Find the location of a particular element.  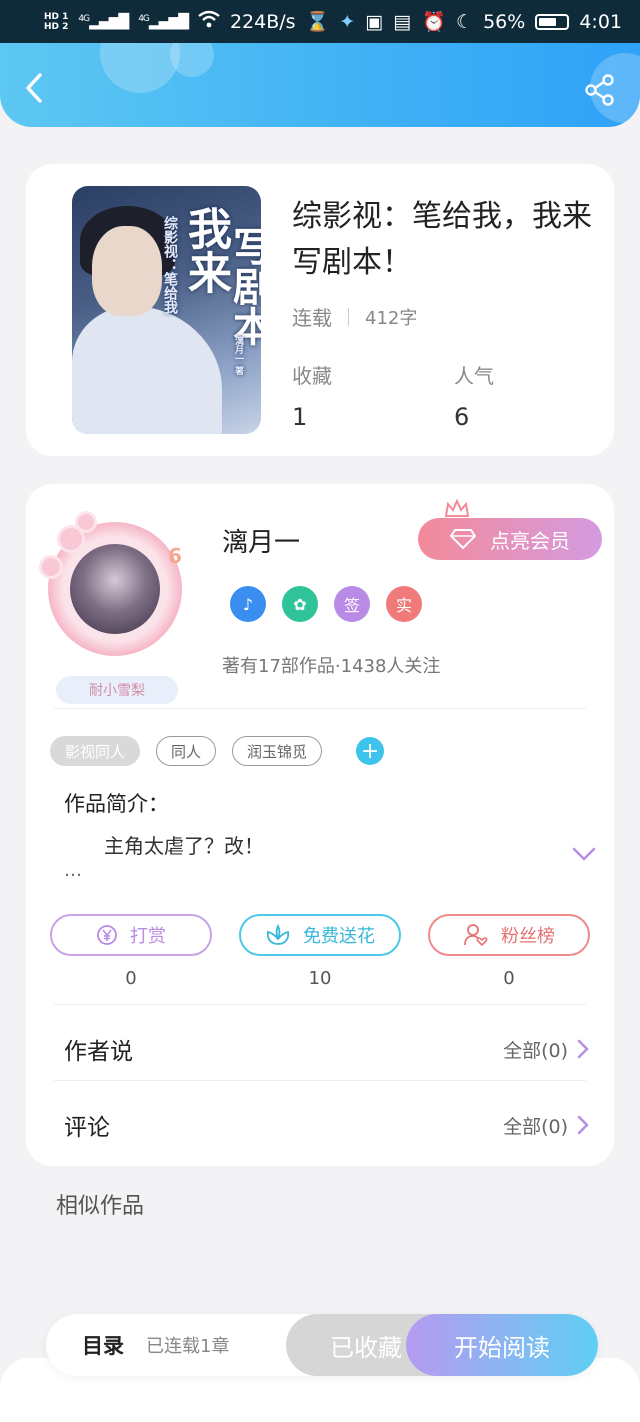

chevron-down-icon is located at coordinates (584, 854).